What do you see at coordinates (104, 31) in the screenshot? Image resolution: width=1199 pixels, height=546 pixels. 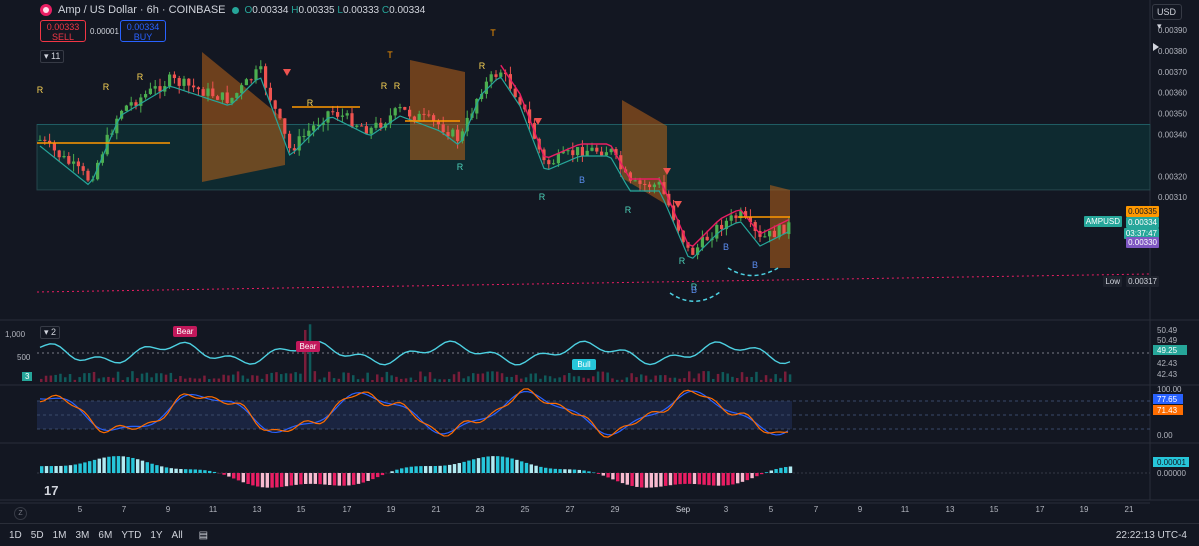 I see `spread-value: 0.00001` at bounding box center [104, 31].